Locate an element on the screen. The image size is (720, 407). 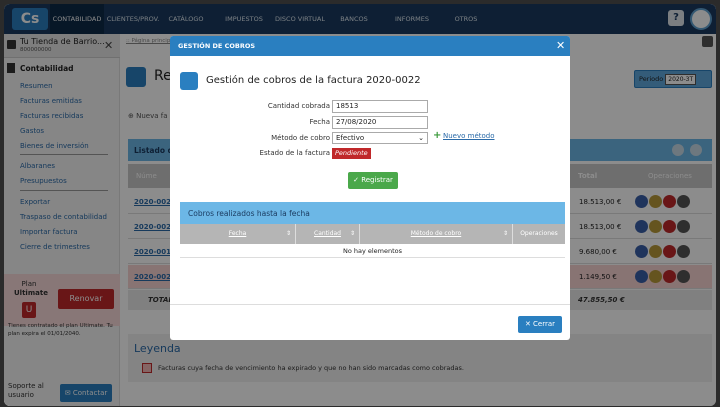
amount-input: 18513 is located at coordinates (380, 106).